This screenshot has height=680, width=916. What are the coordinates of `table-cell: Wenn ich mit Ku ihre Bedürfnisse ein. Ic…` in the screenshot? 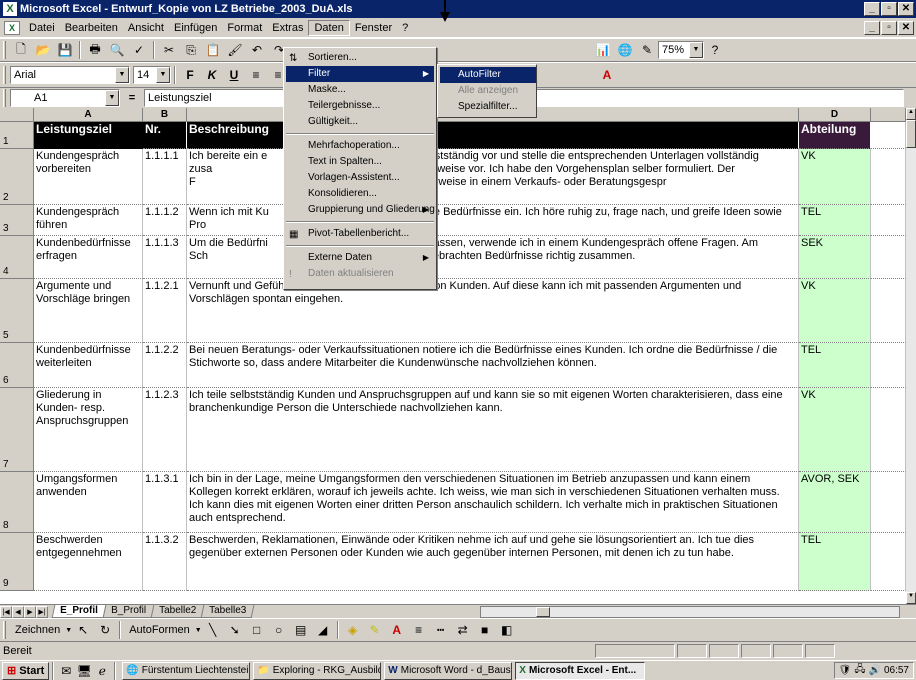 It's located at (493, 220).